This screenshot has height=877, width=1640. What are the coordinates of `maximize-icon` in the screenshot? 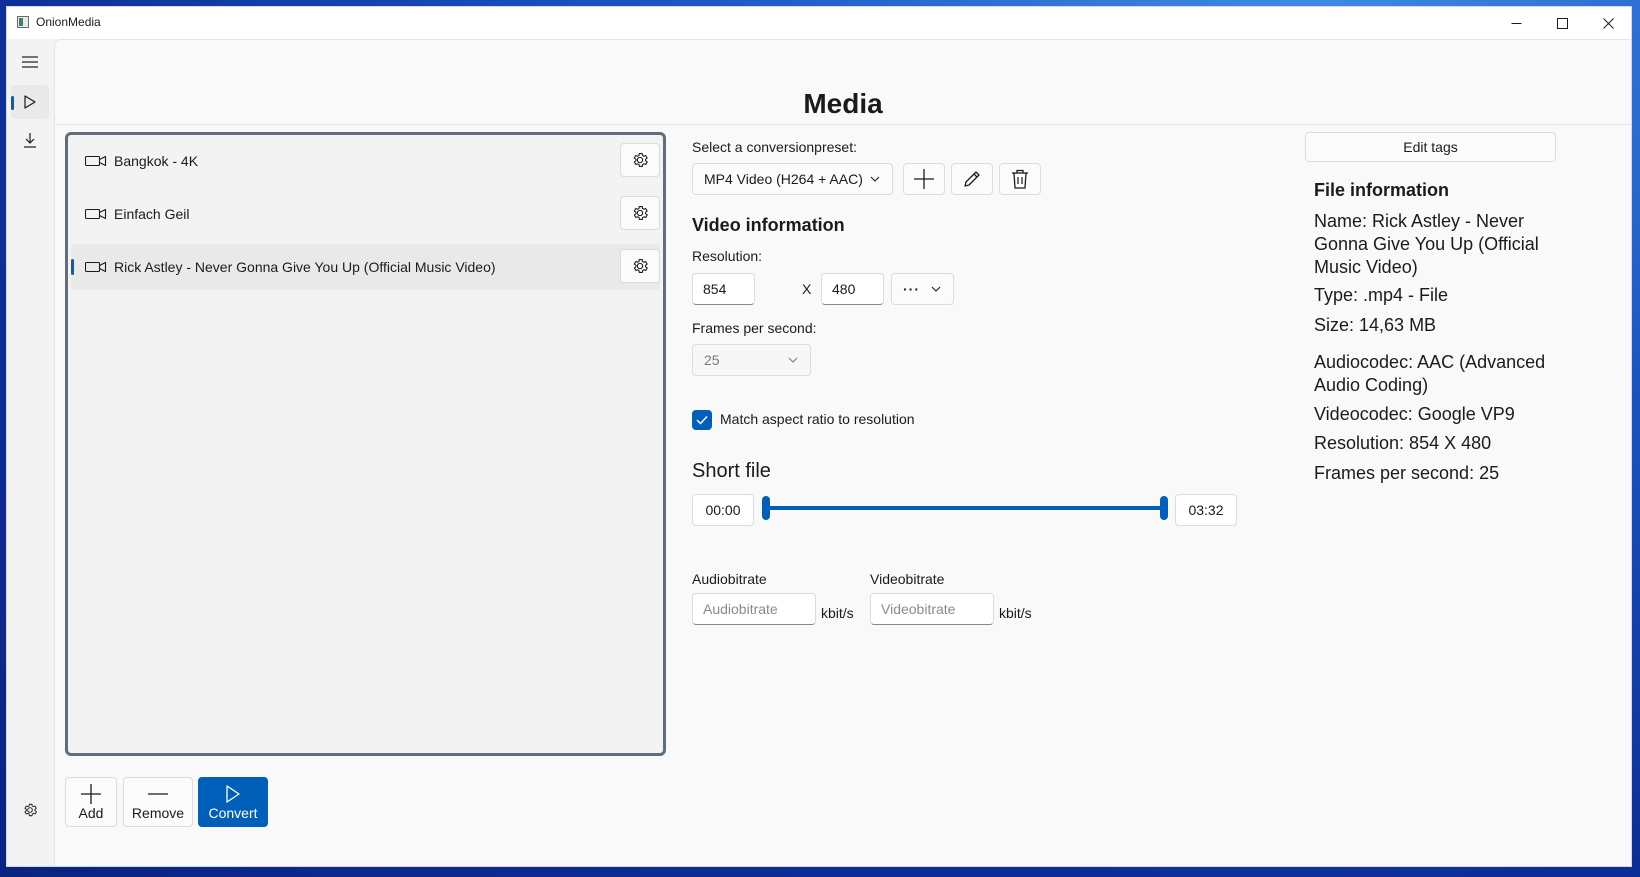 It's located at (1562, 23).